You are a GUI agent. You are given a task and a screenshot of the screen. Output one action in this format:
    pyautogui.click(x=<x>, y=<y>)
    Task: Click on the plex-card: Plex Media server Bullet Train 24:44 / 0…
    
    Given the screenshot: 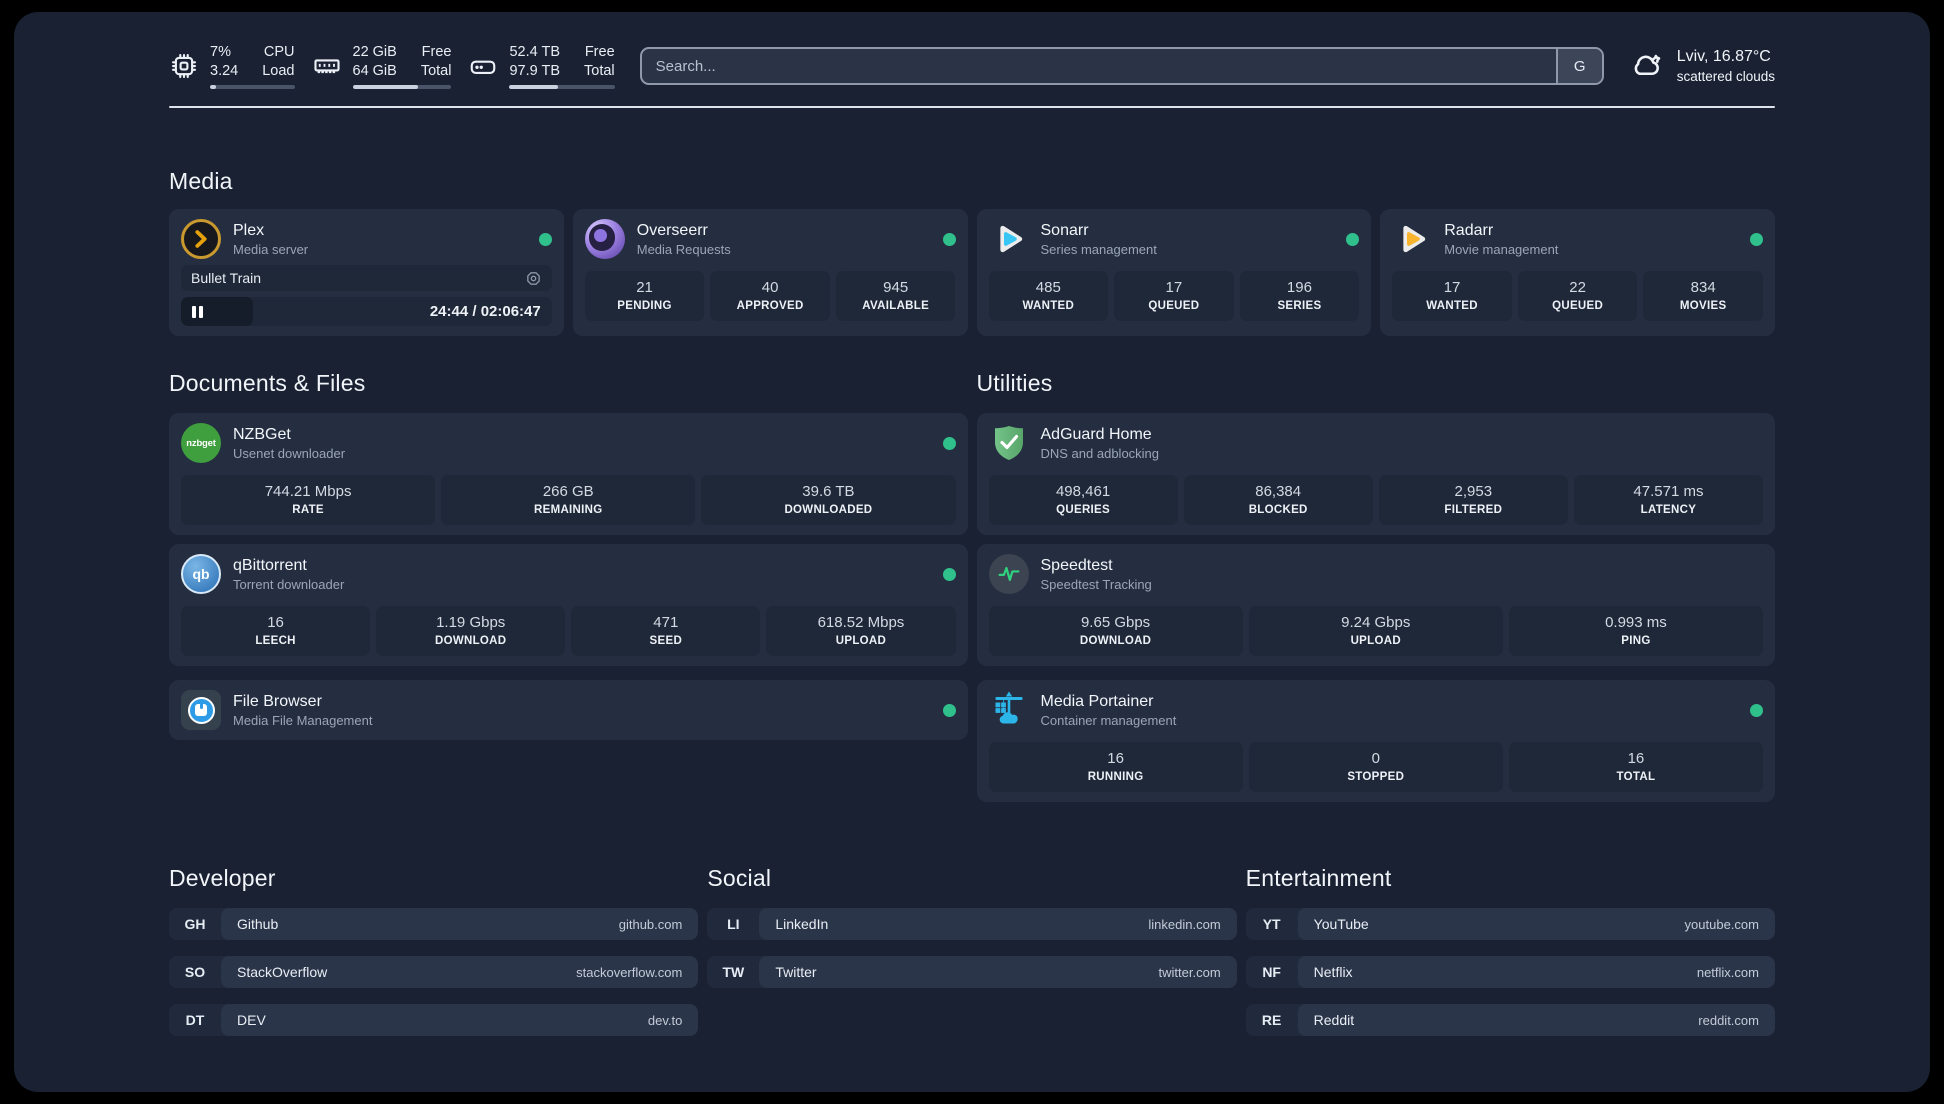 What is the action you would take?
    pyautogui.click(x=366, y=272)
    